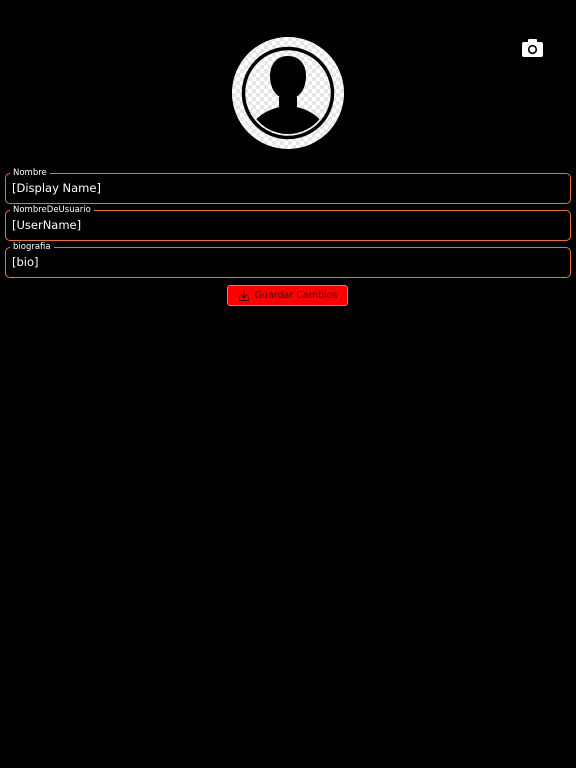 This screenshot has height=768, width=576. I want to click on display-name-field: Nombre [Display Name], so click(288, 185).